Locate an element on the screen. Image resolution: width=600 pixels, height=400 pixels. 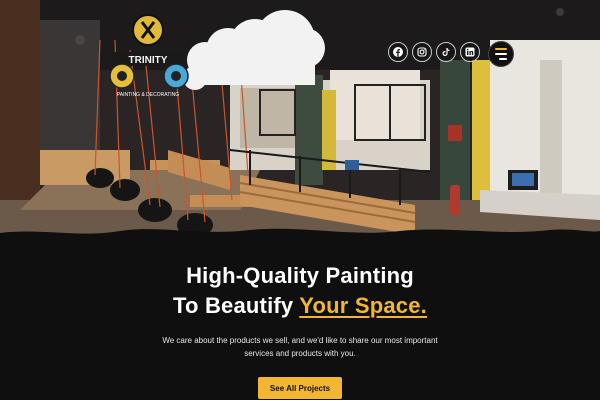
hero-heading-line2: To Beautify Your Space. is located at coordinates (300, 306).